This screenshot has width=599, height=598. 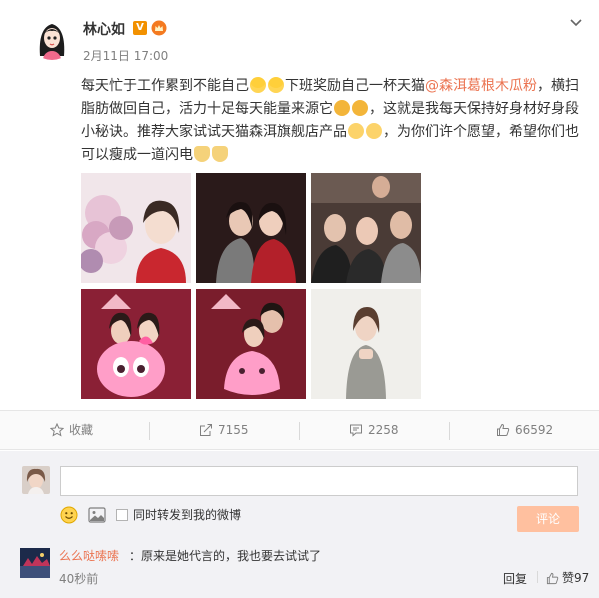 I want to click on username: 林心如, so click(x=104, y=29).